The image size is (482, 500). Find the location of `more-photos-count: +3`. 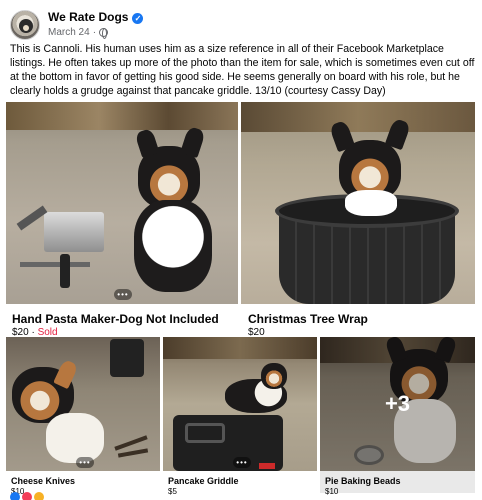

more-photos-count: +3 is located at coordinates (397, 403).